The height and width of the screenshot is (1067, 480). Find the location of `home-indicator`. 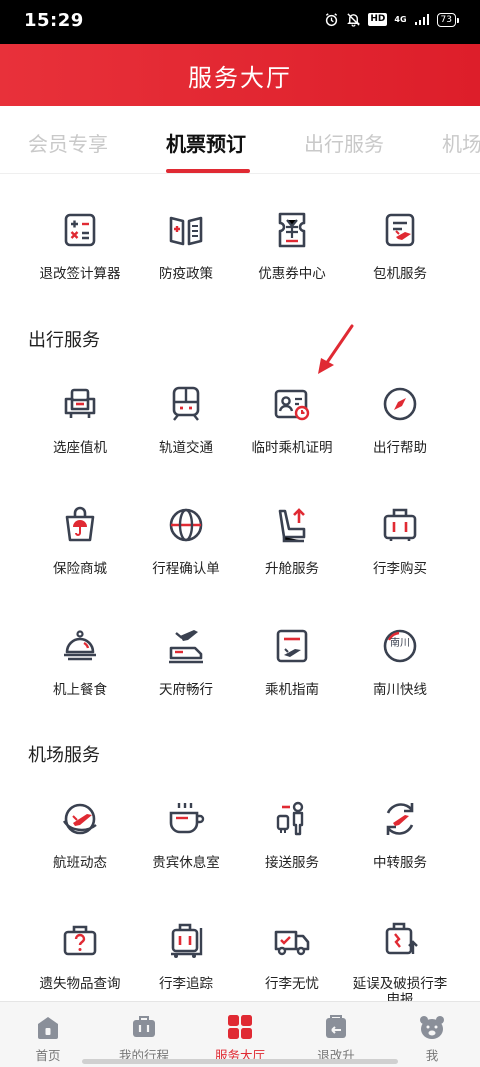

home-indicator is located at coordinates (240, 1061).